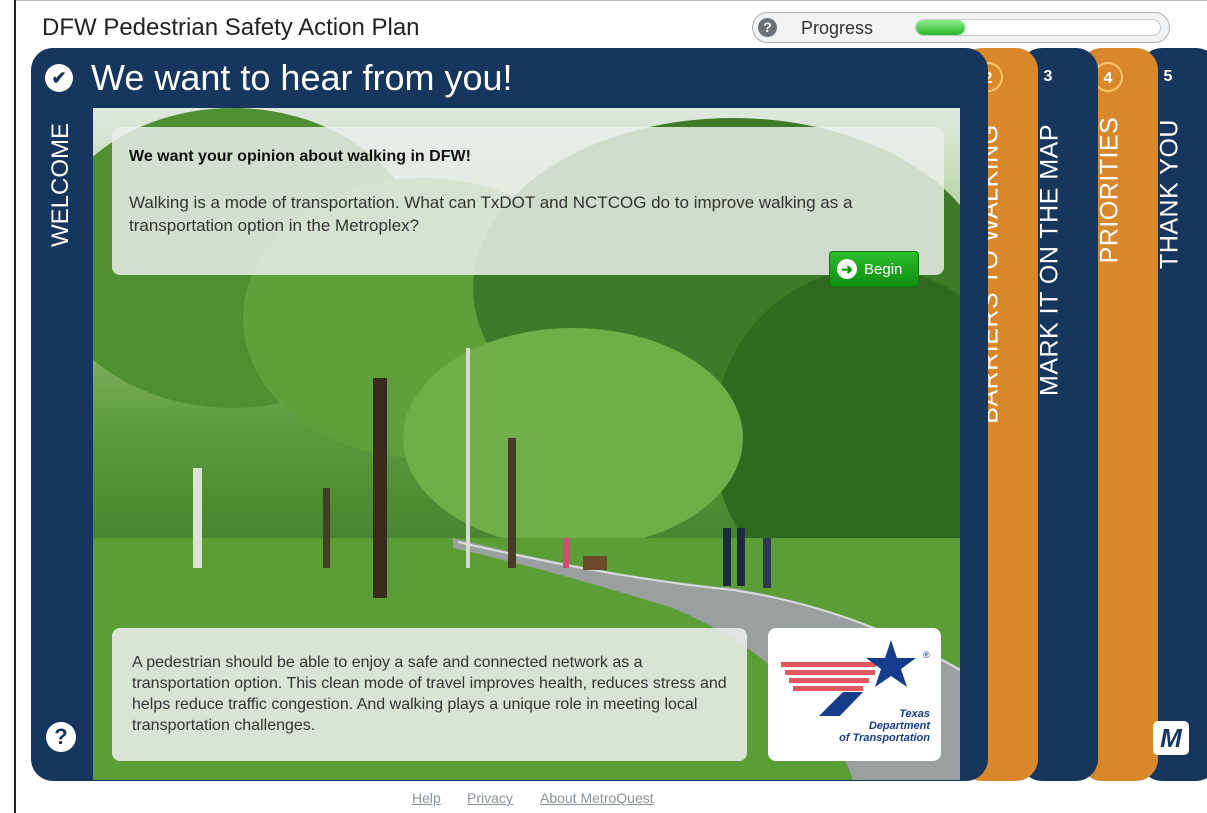  What do you see at coordinates (1109, 190) in the screenshot?
I see `step-label: PRIORITIES` at bounding box center [1109, 190].